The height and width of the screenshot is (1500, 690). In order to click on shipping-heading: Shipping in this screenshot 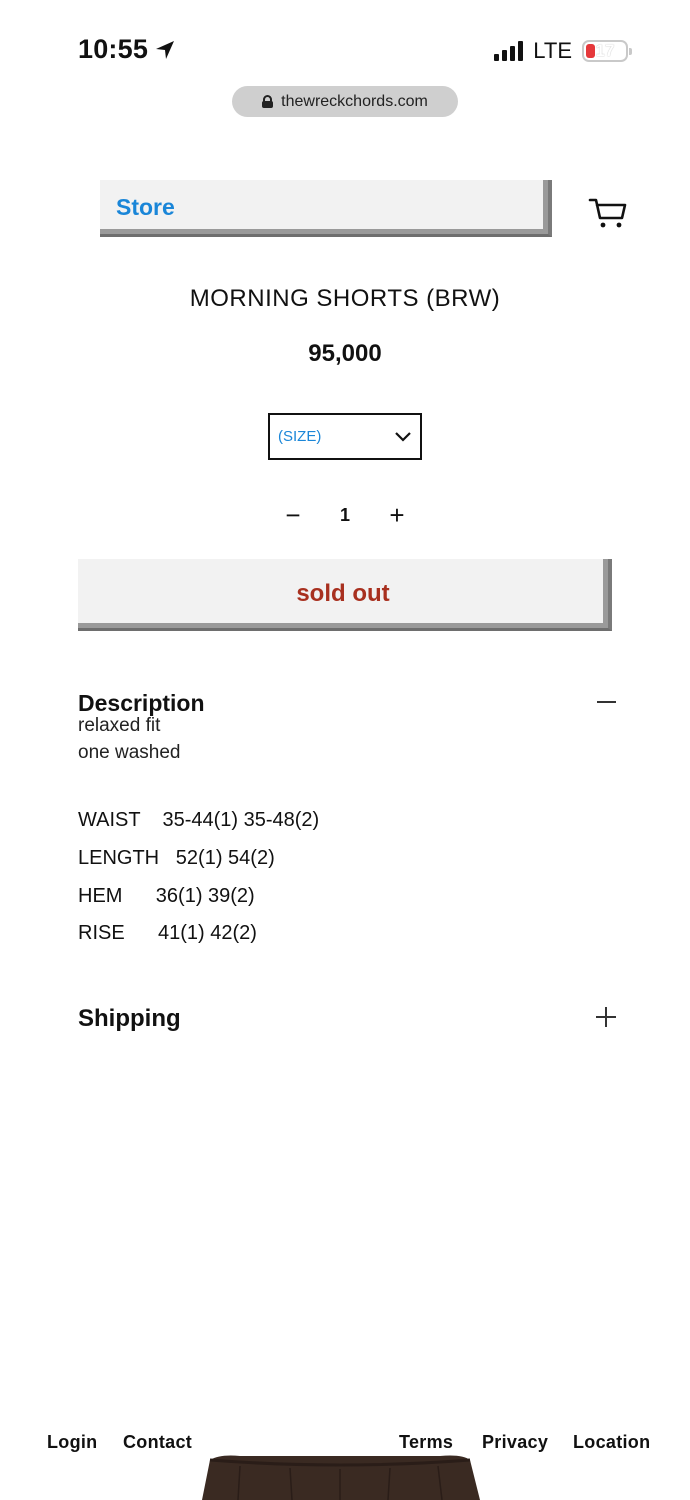, I will do `click(129, 1019)`.